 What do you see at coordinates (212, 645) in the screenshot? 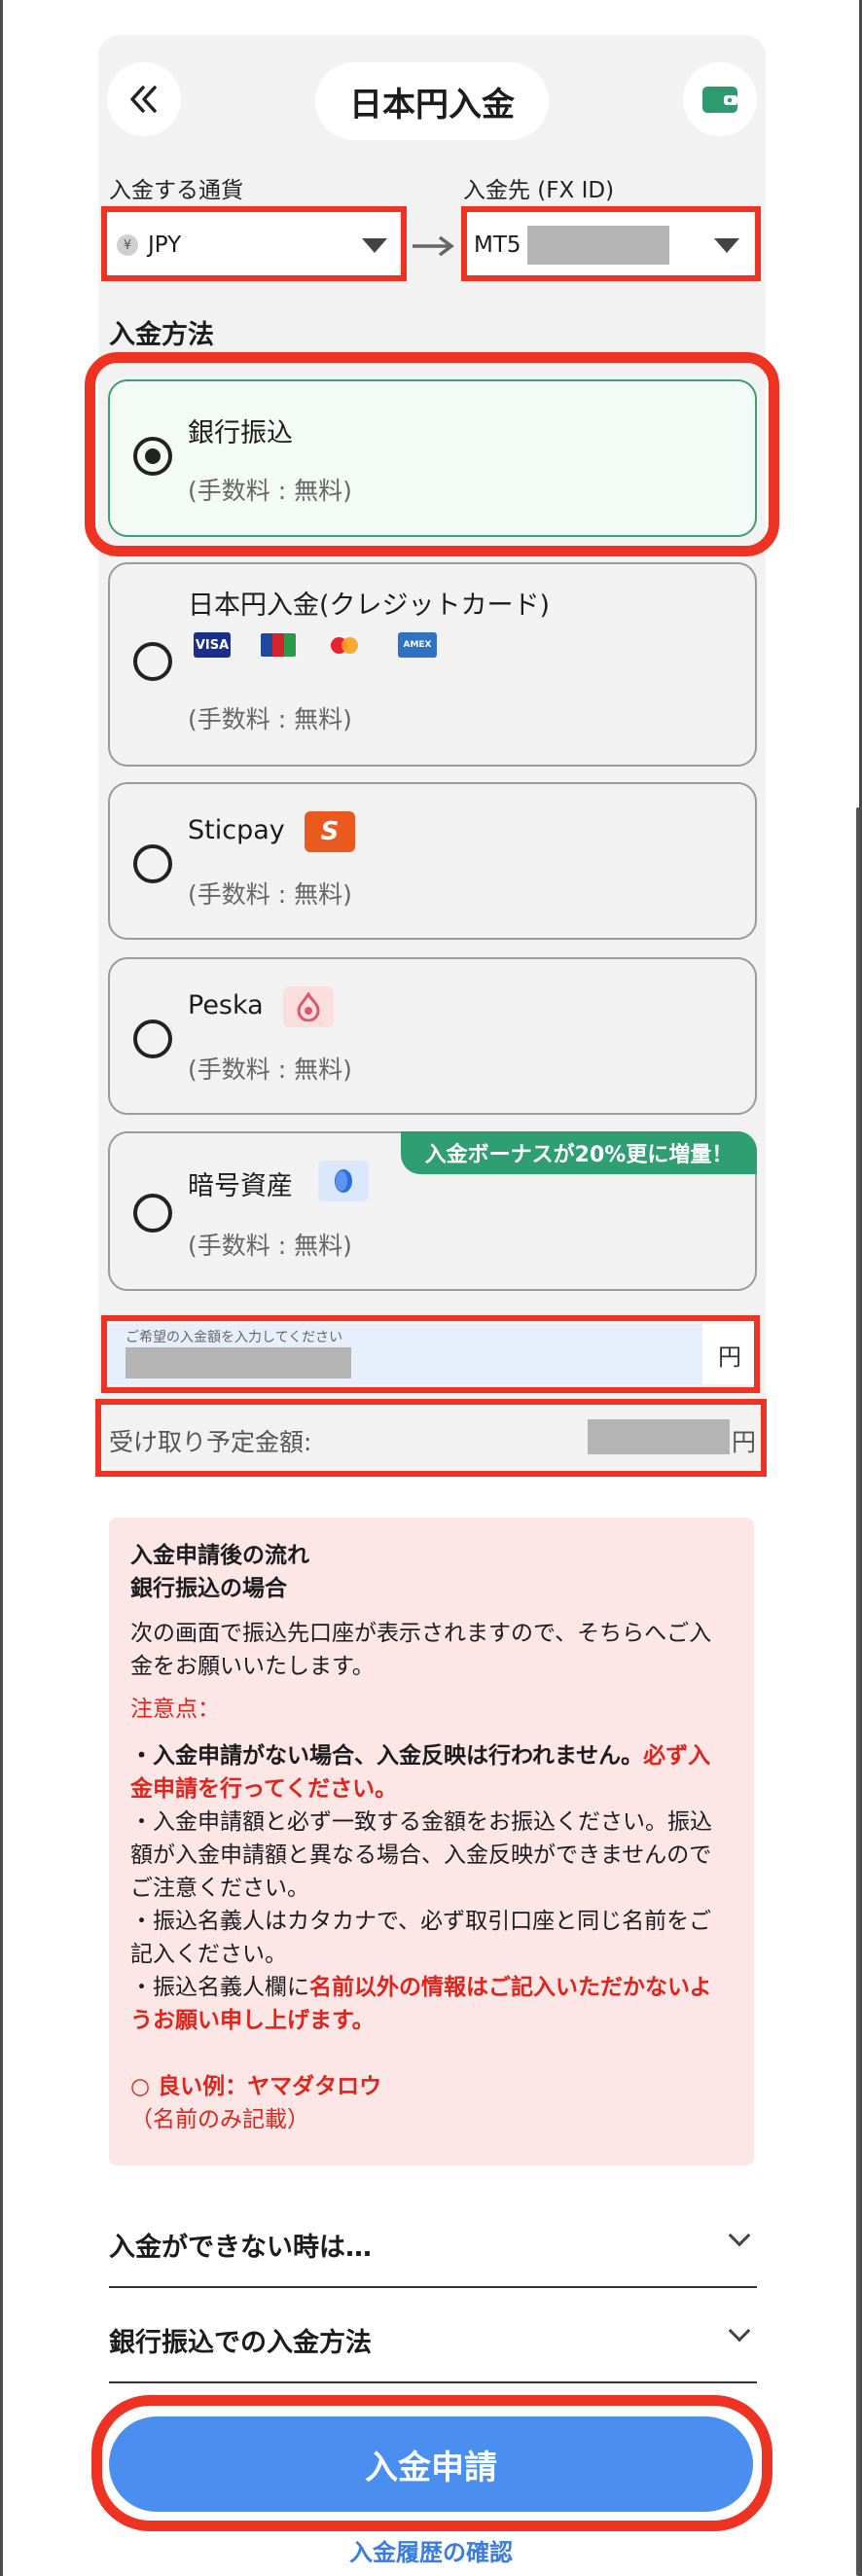
I see `visa-icon: VISA` at bounding box center [212, 645].